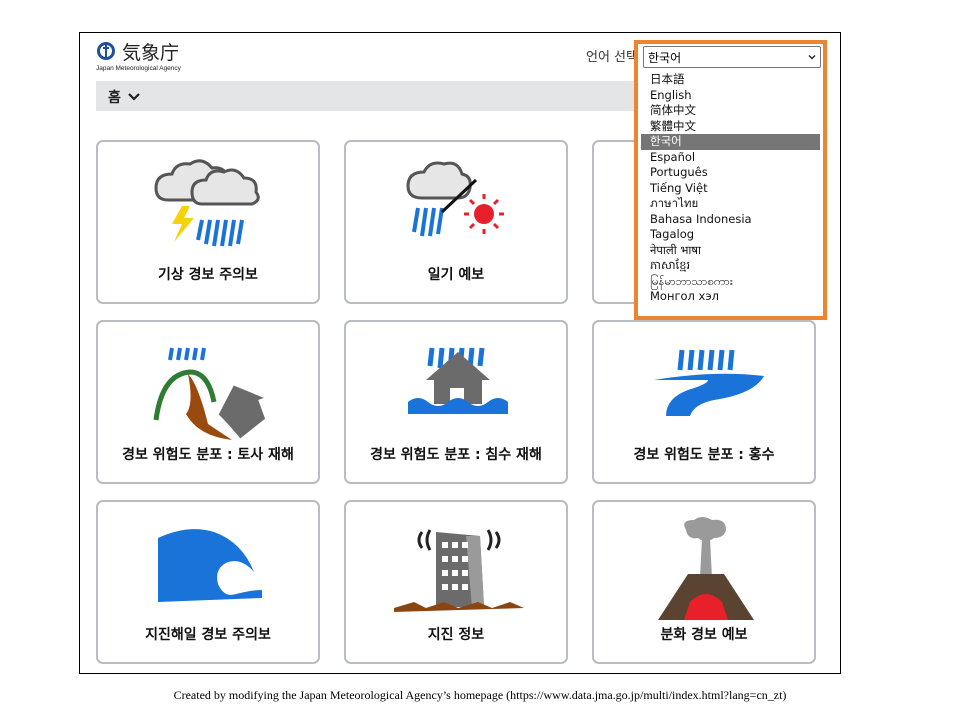 This screenshot has width=960, height=720. Describe the element at coordinates (730, 235) in the screenshot. I see `language-option: Tagalog` at that location.